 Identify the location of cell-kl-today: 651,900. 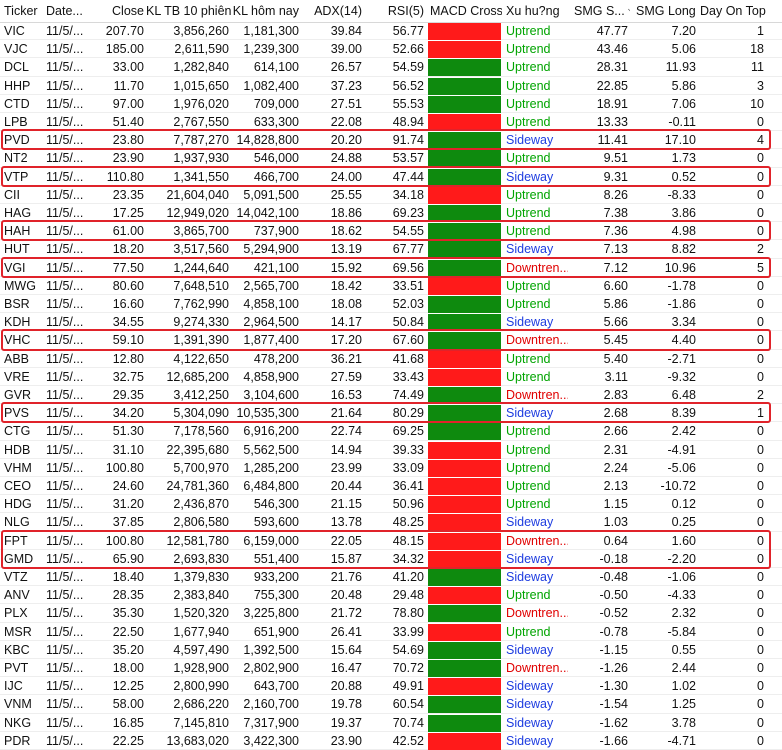
(276, 631).